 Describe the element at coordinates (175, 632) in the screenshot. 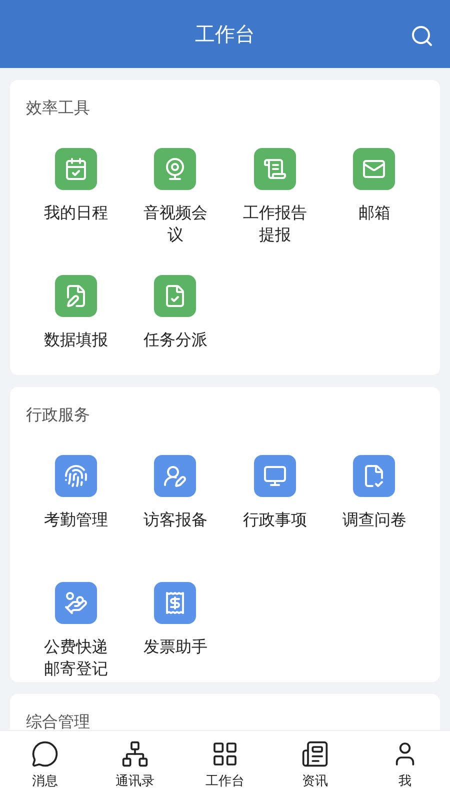

I see `app-shortcut: 发票助手` at that location.